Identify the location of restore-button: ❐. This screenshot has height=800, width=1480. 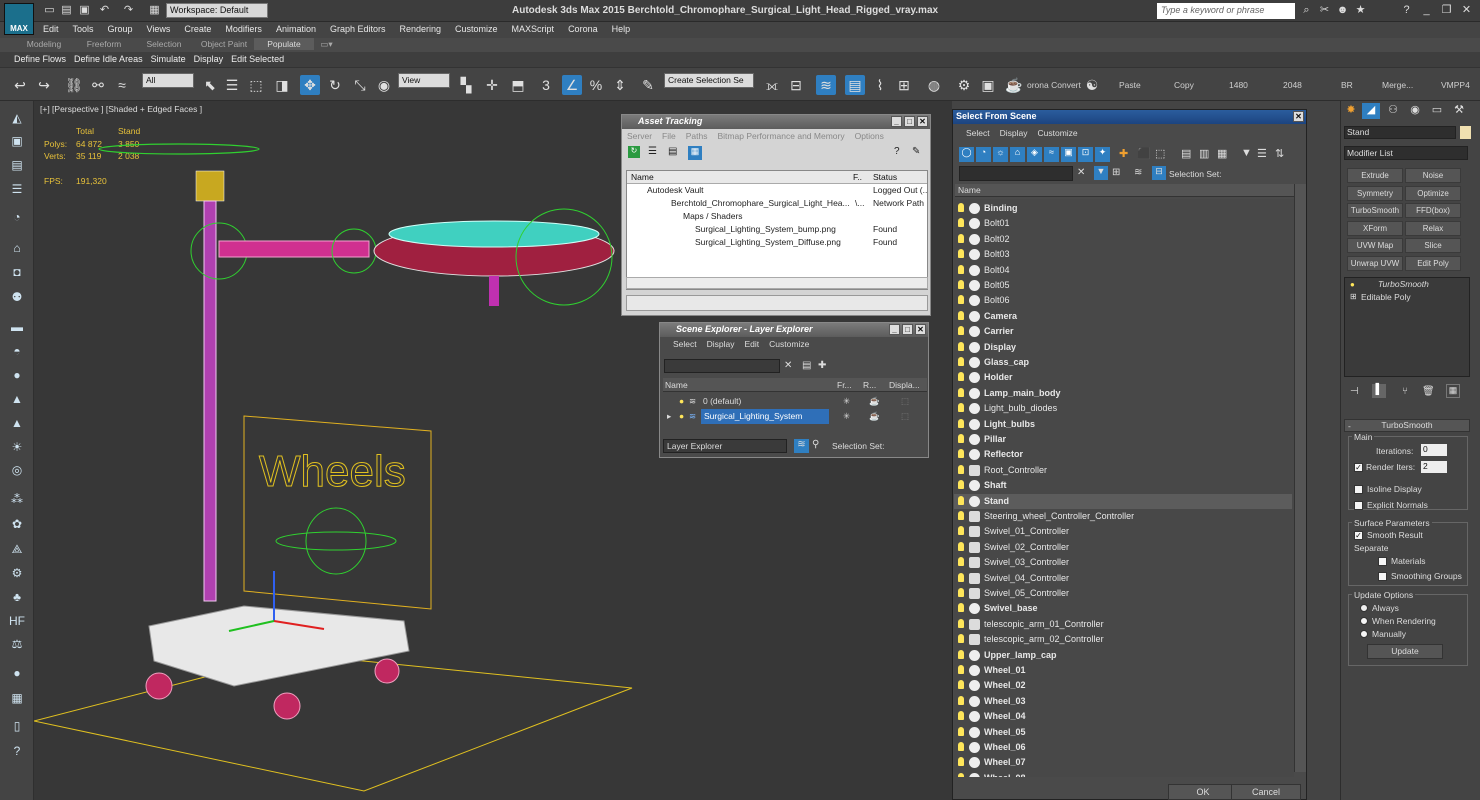
(1446, 10).